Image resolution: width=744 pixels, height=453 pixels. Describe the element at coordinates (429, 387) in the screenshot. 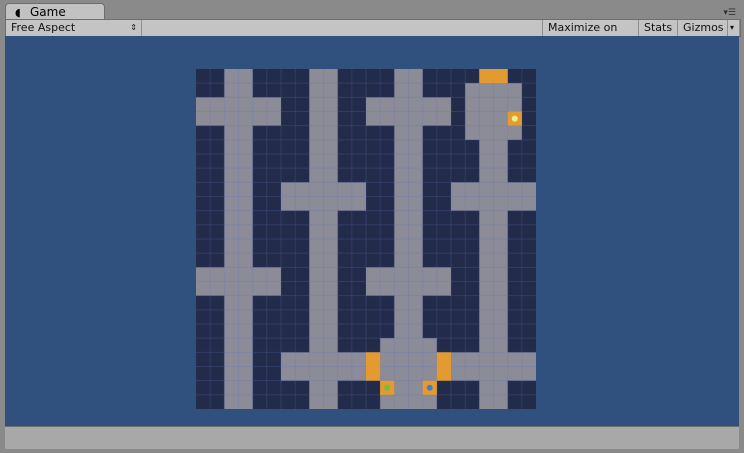

I see `blue-player-icon` at that location.